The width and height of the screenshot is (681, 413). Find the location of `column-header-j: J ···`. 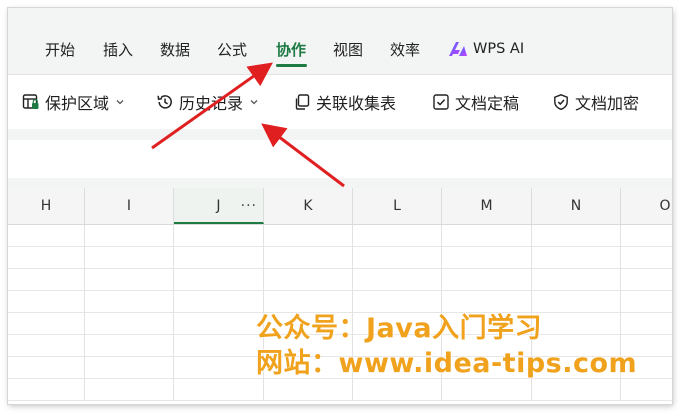

column-header-j: J ··· is located at coordinates (219, 206).